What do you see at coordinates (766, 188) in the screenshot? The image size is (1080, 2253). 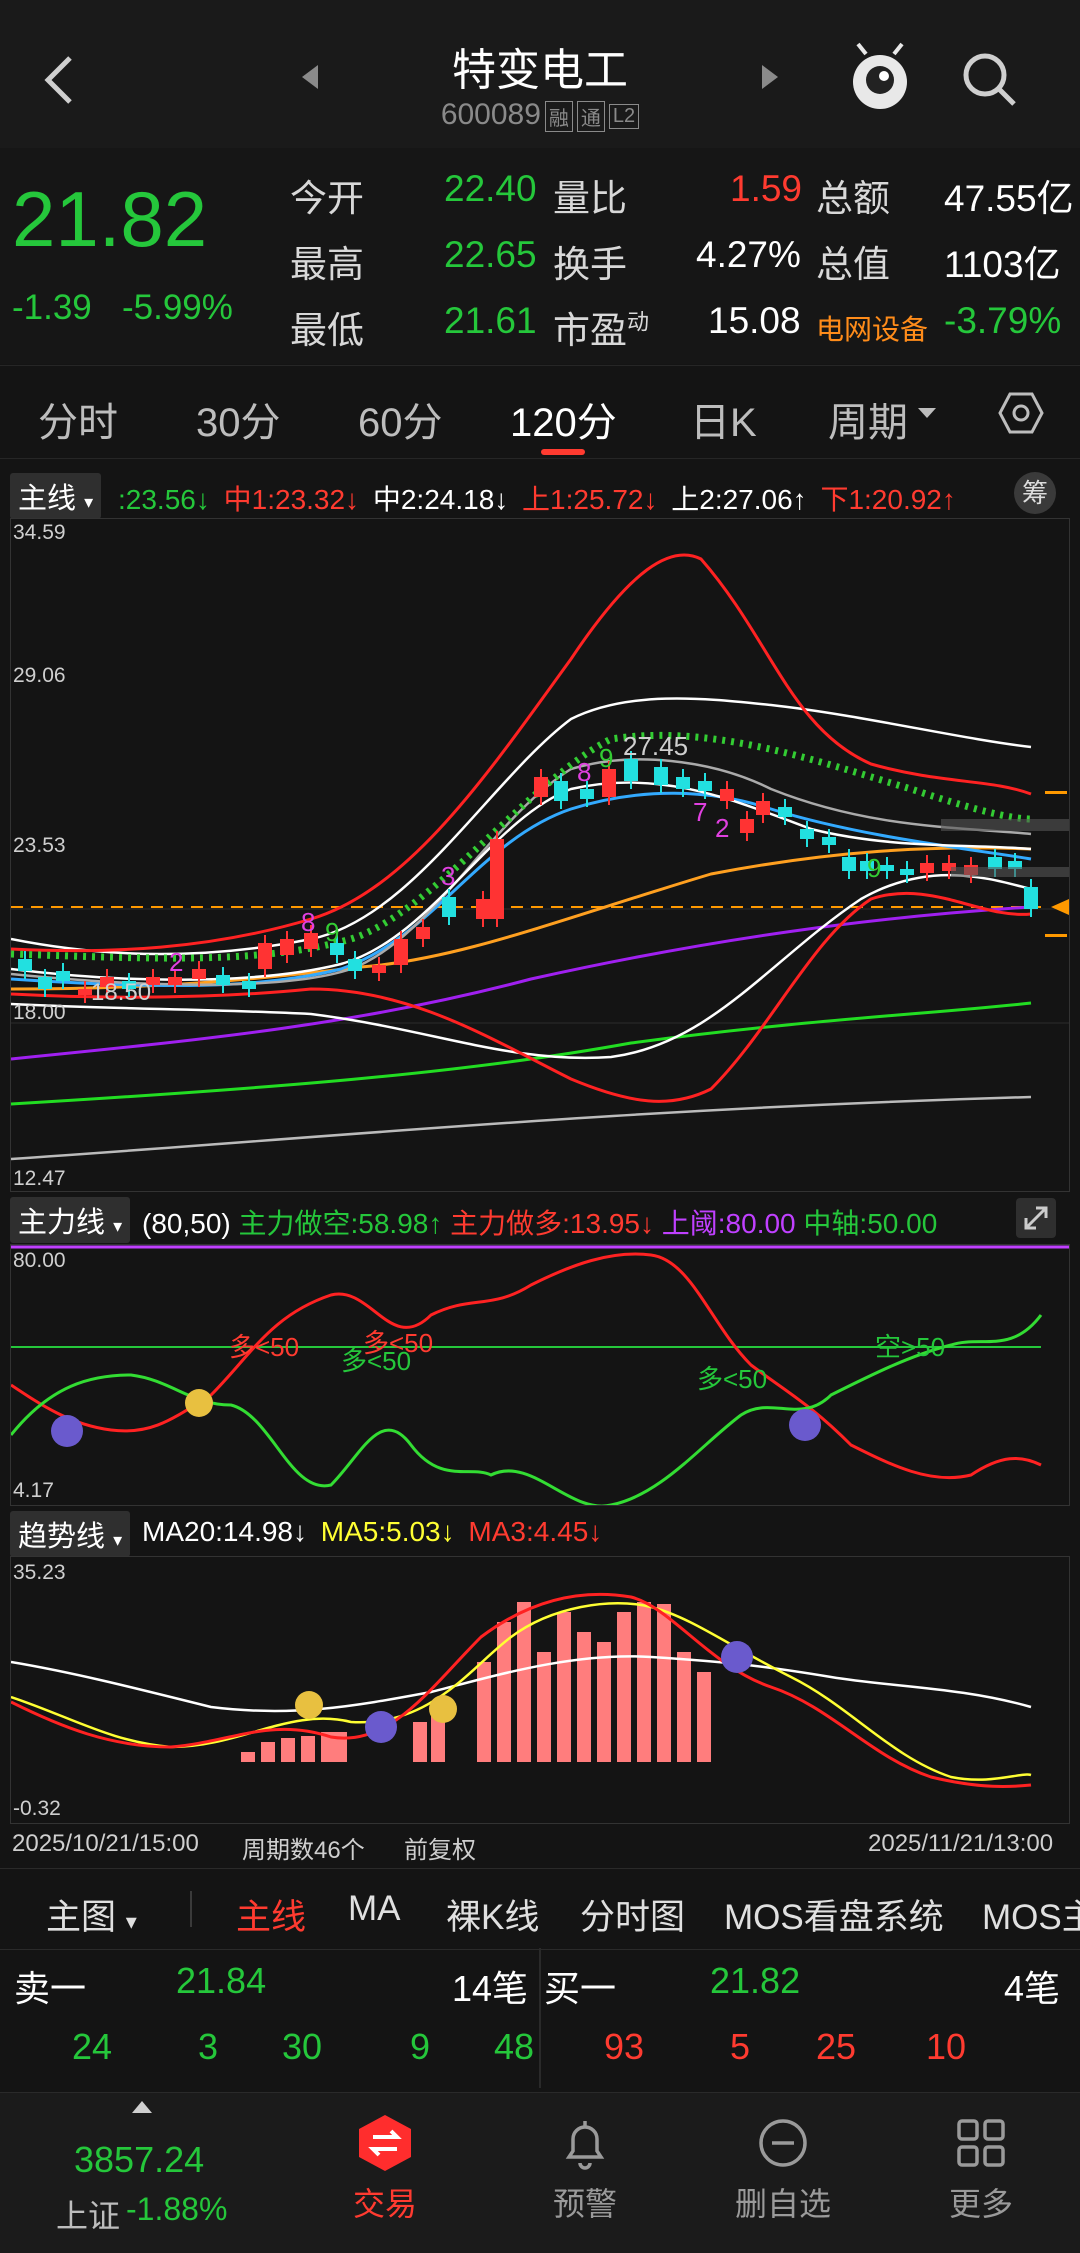 I see `volume-ratio-value: 1.59` at bounding box center [766, 188].